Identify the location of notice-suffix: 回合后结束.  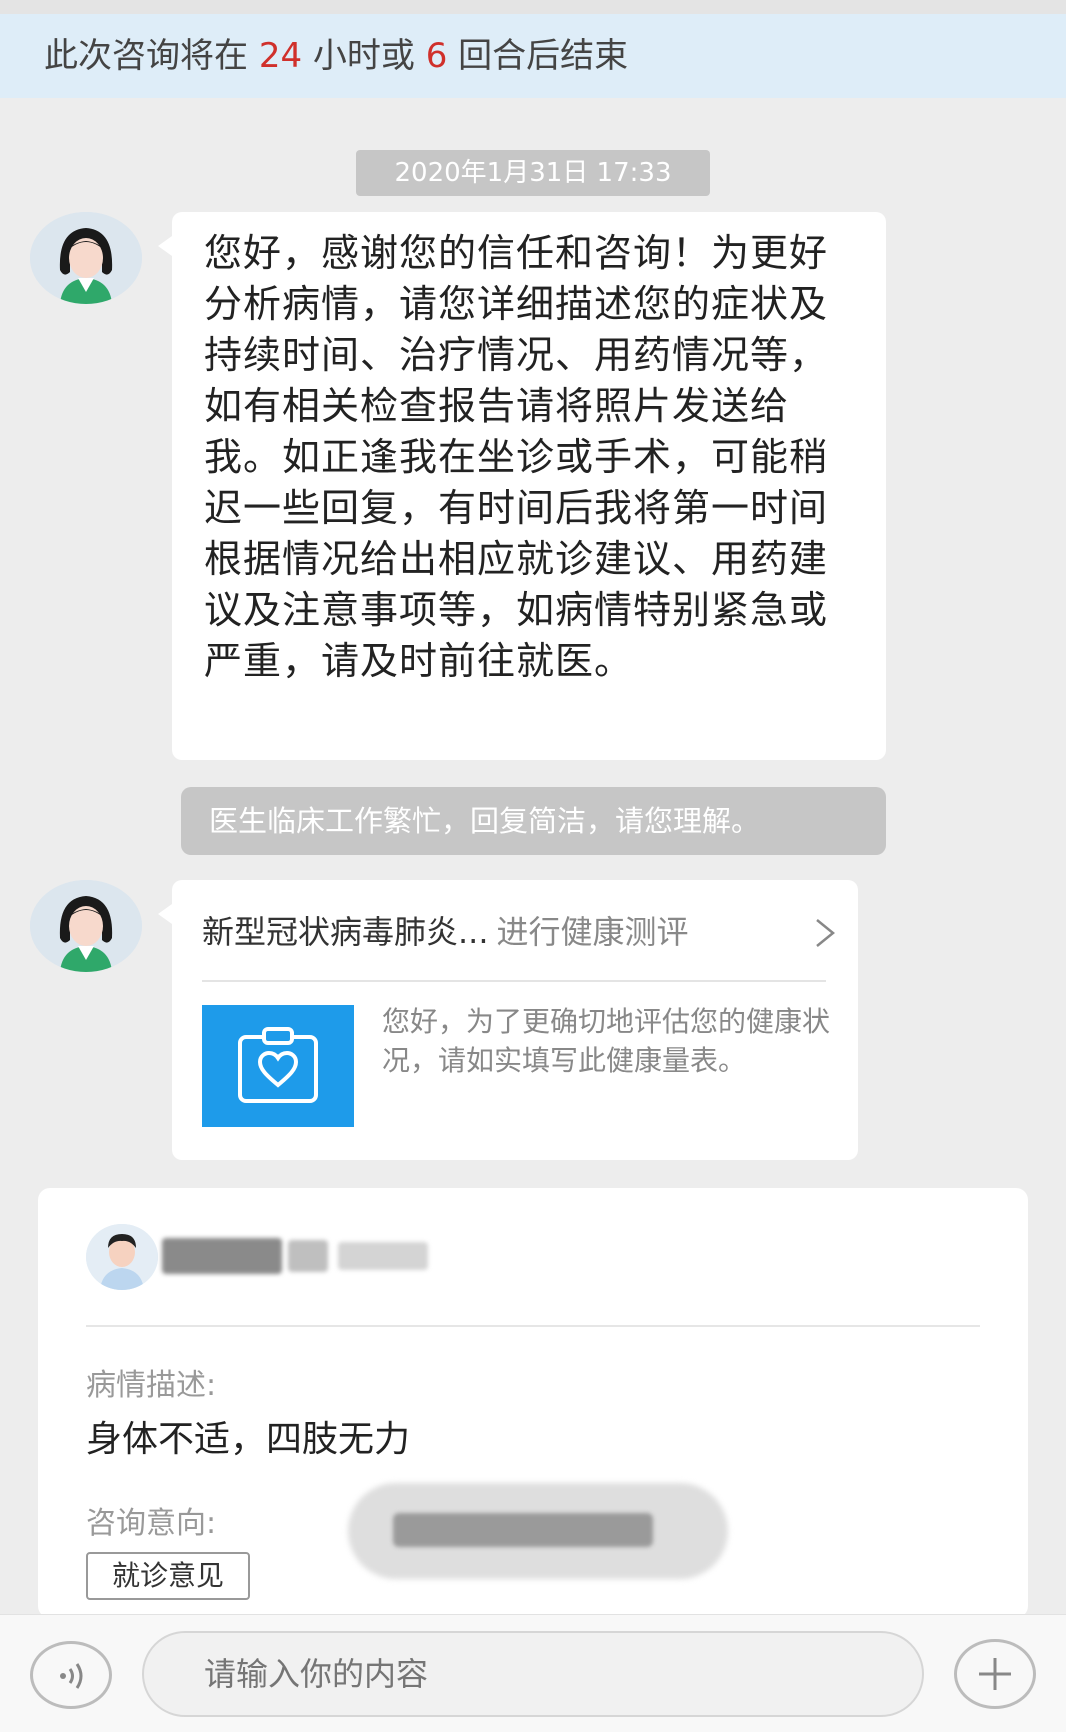
(538, 56).